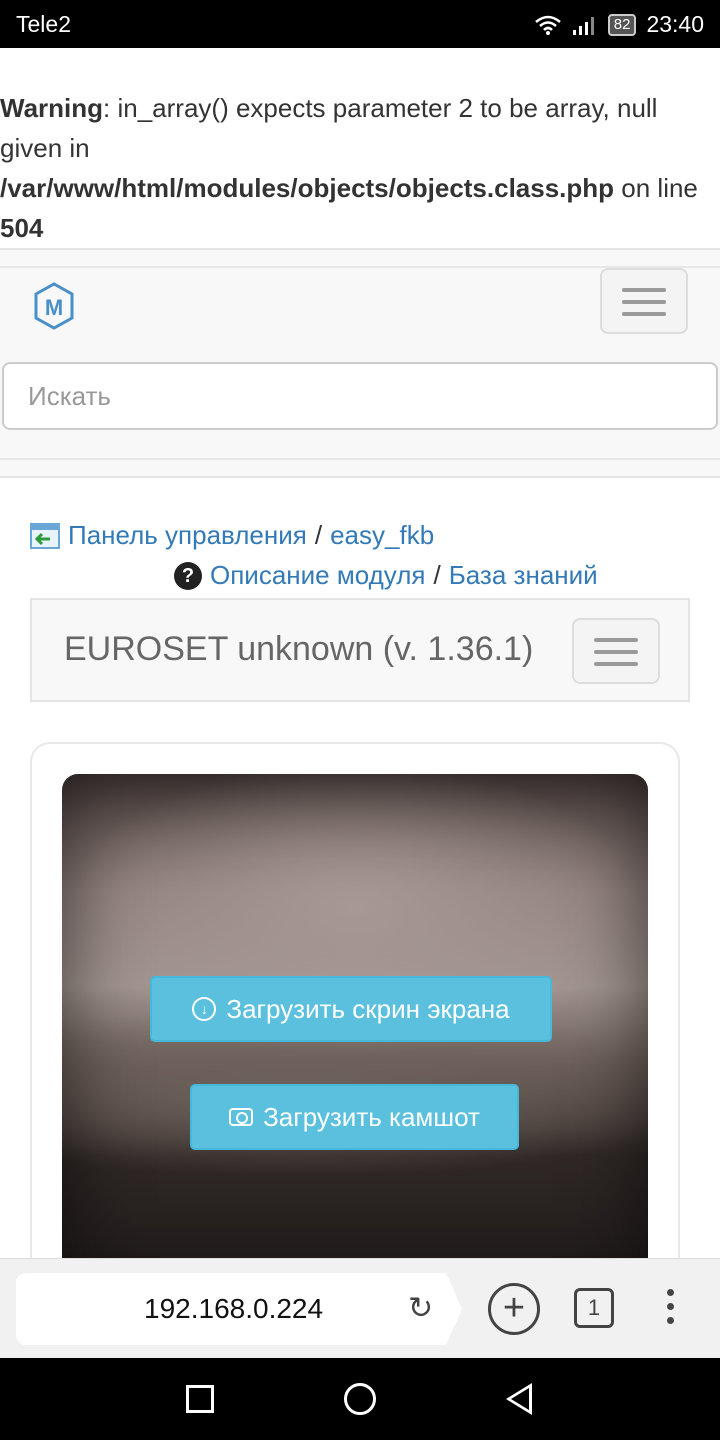 This screenshot has height=1440, width=720. I want to click on module-title: EUROSET unknown (v. 1.36.1), so click(298, 649).